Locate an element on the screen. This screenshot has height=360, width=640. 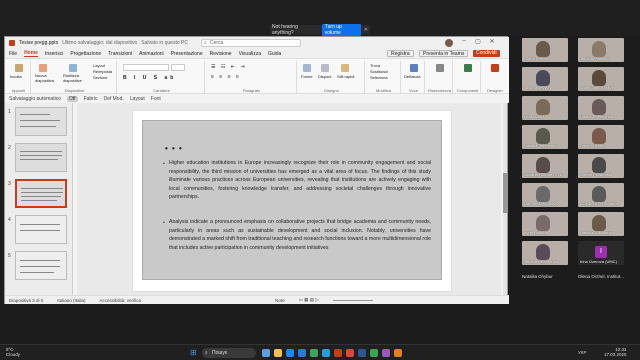
qat-item-def-mod: Def Mod. is located at coordinates (113, 99).